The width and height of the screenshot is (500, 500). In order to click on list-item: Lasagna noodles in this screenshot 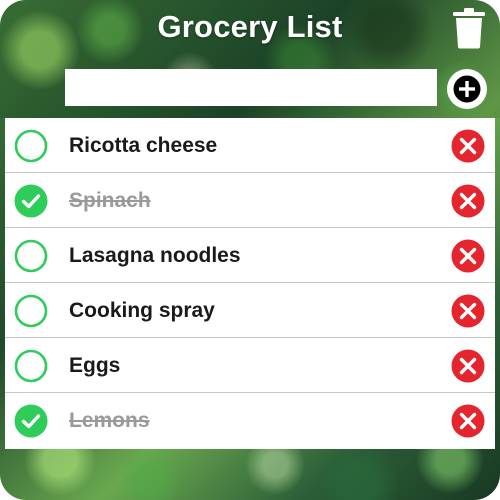, I will do `click(250, 255)`.